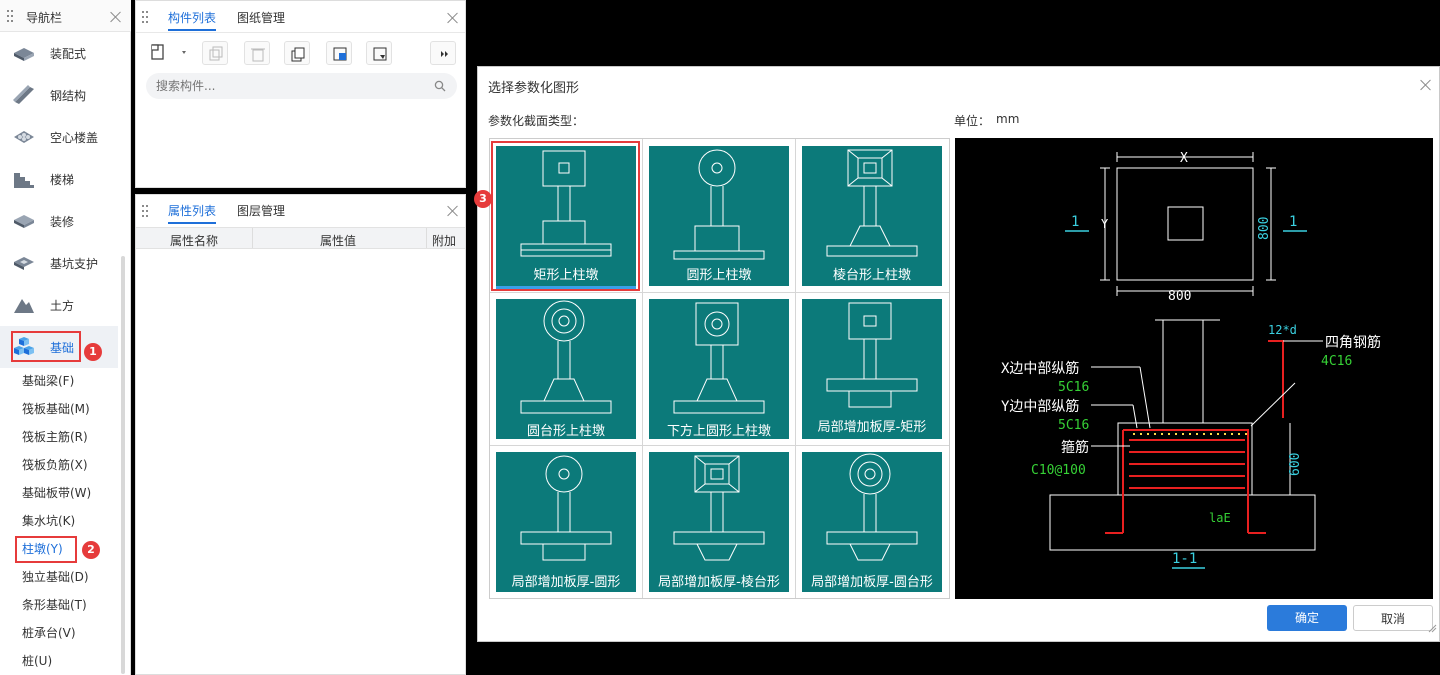 Image resolution: width=1440 pixels, height=675 pixels. Describe the element at coordinates (872, 369) in the screenshot. I see `tile-local-thicken-rect: 局部增加板厚-矩形` at that location.